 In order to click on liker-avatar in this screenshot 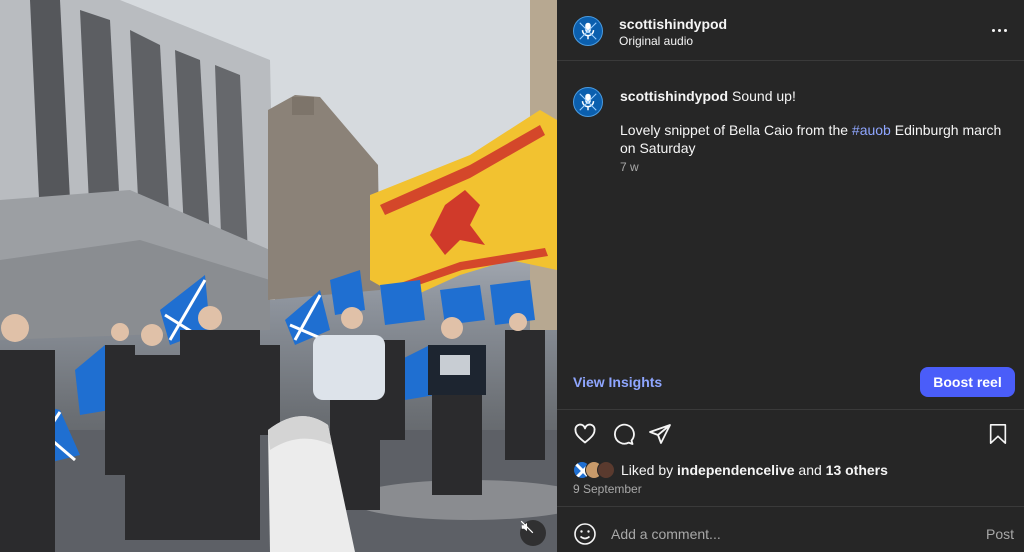, I will do `click(606, 470)`.